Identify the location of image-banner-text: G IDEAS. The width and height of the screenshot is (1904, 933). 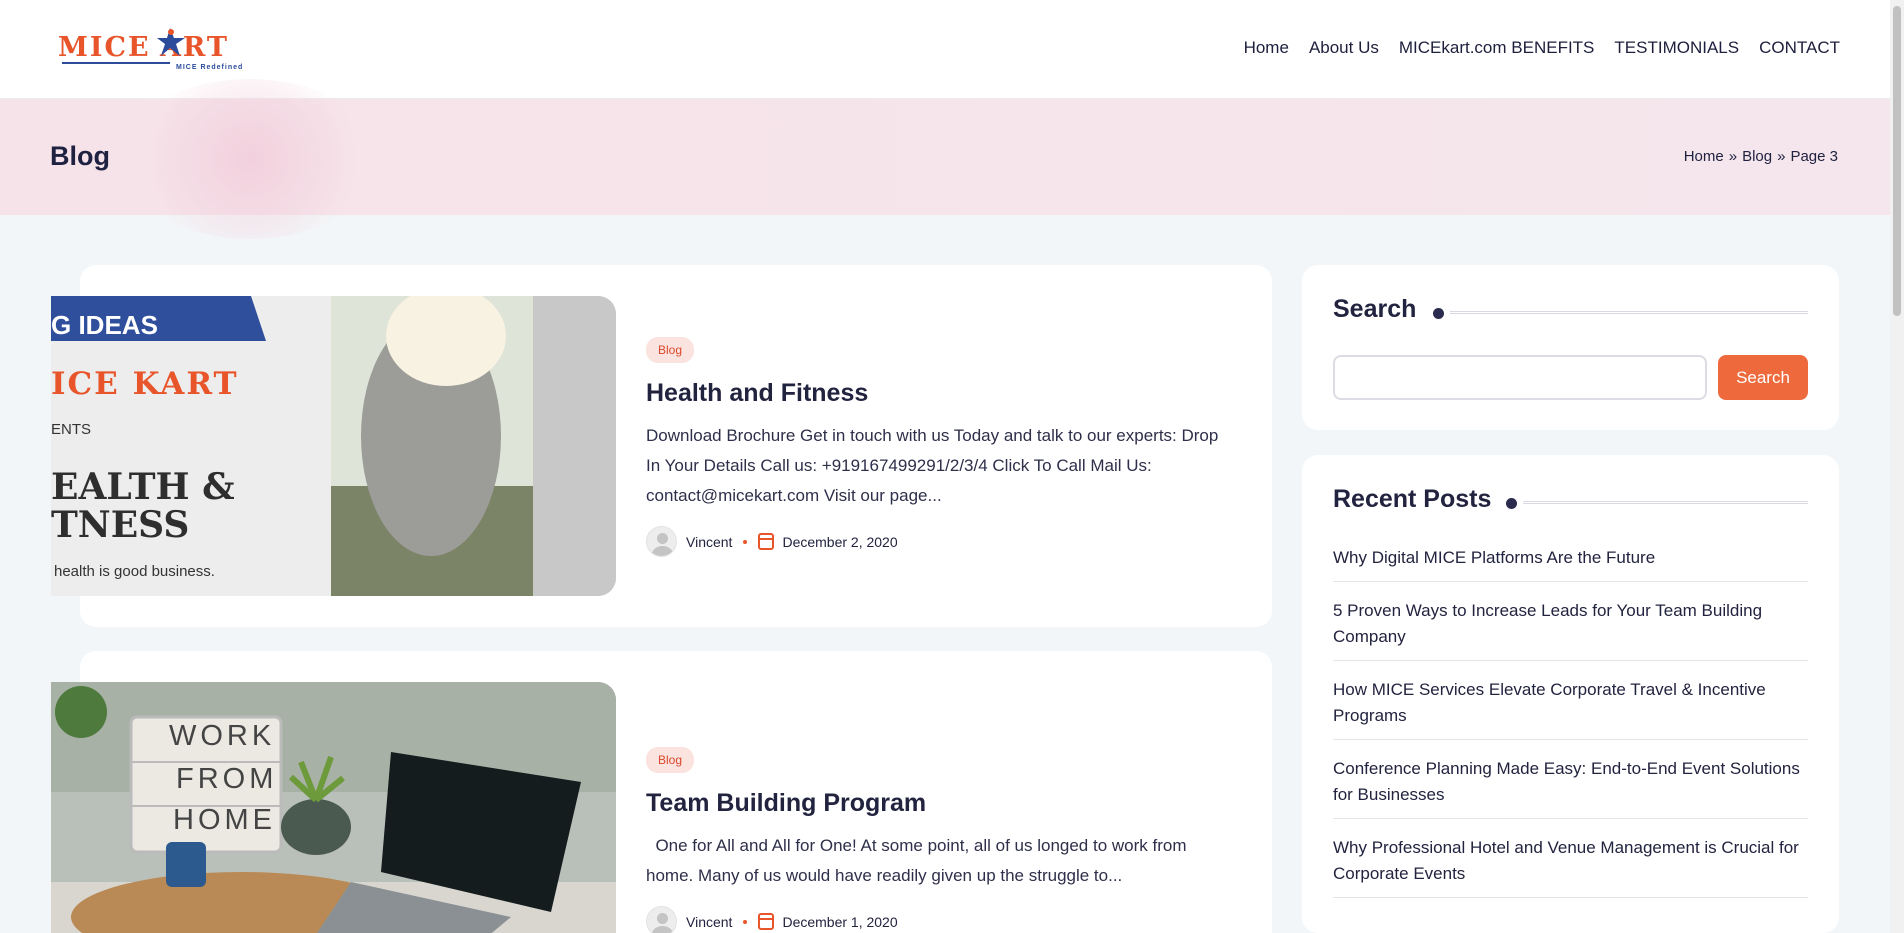
(104, 325).